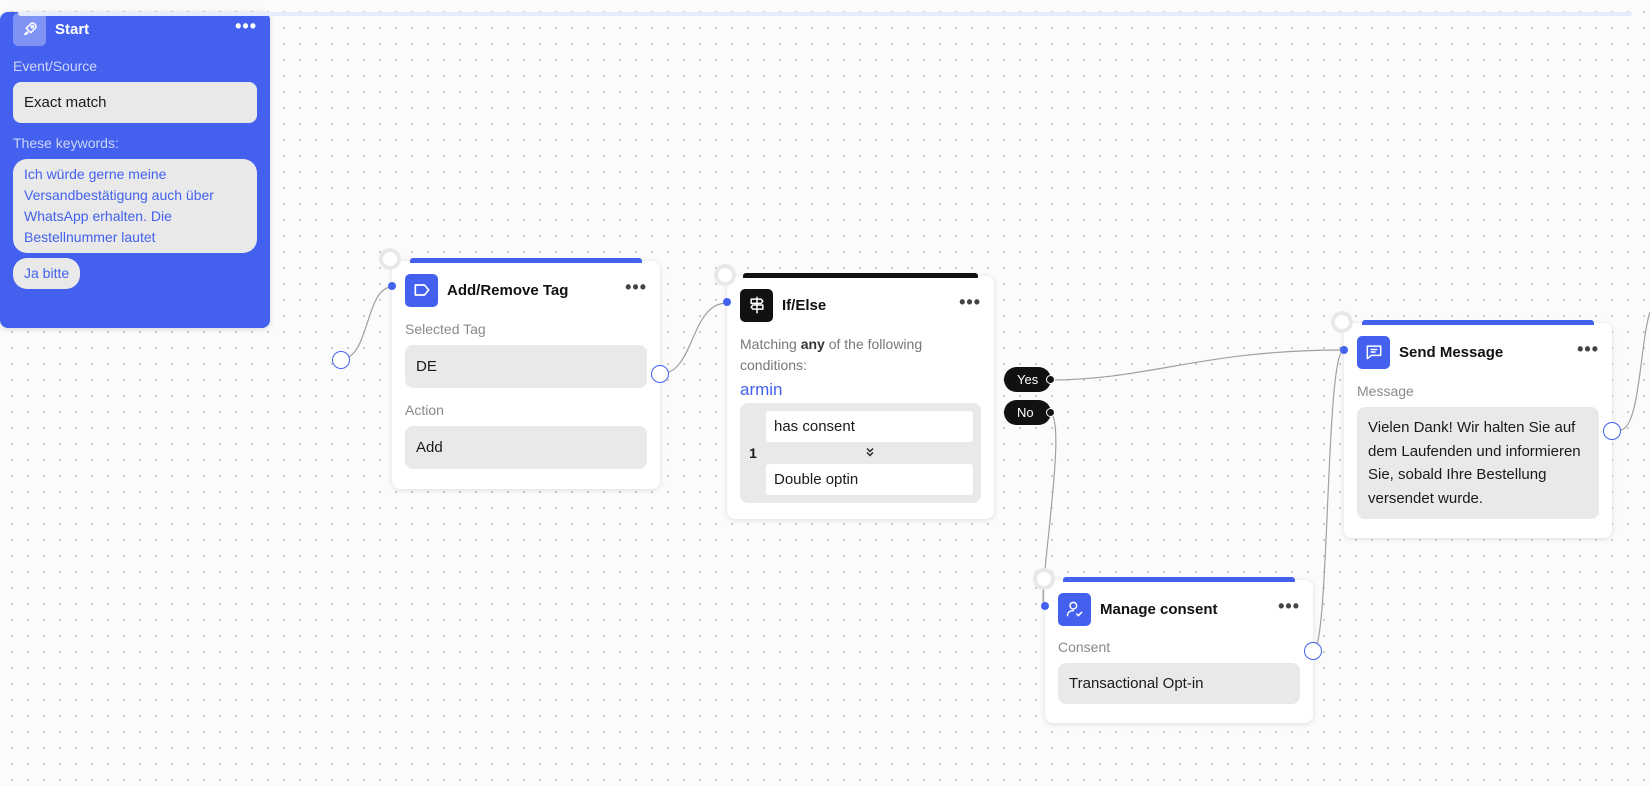 The height and width of the screenshot is (786, 1650). I want to click on condition-number: 1, so click(753, 453).